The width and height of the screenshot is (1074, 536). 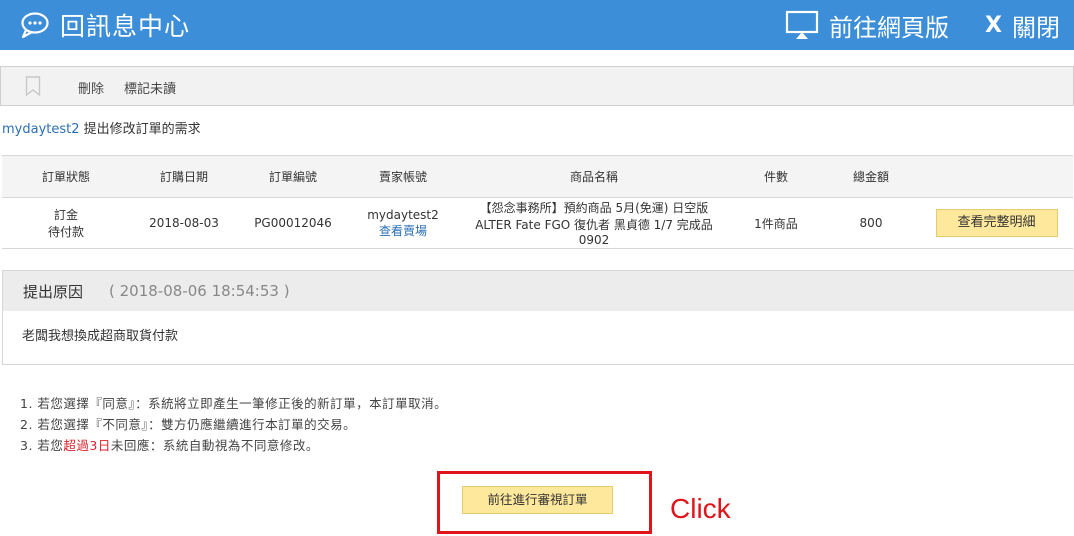 I want to click on column-header-action, so click(x=996, y=176).